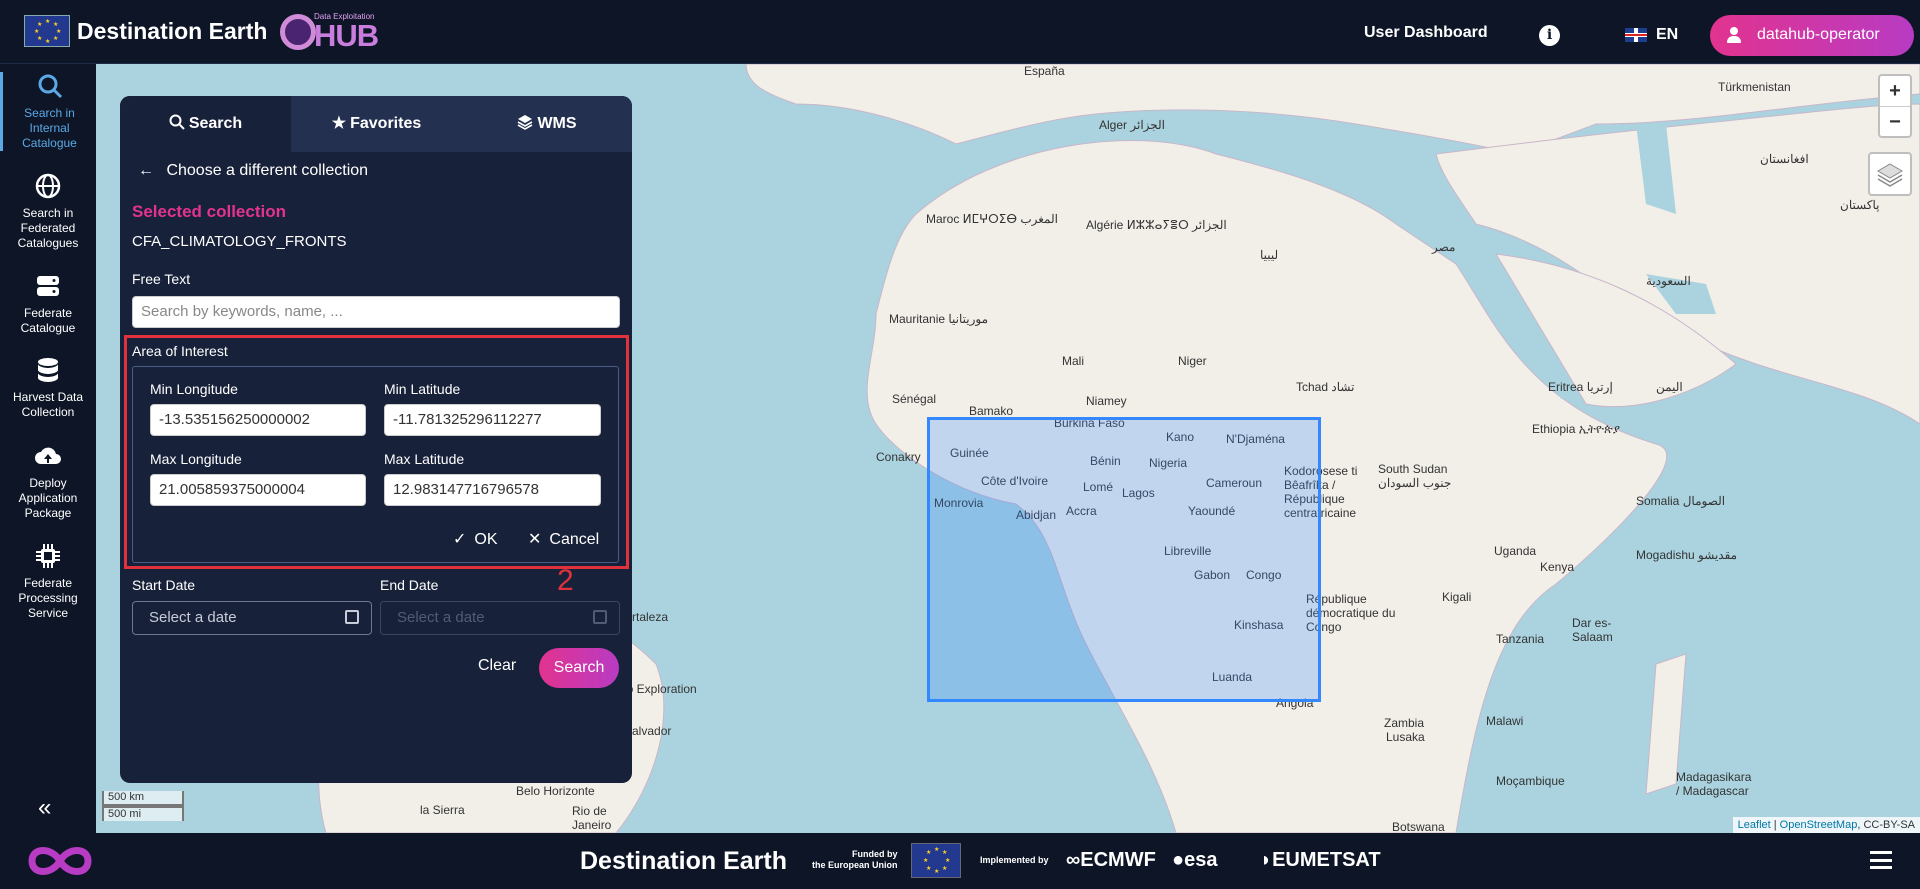 This screenshot has height=889, width=1920. Describe the element at coordinates (1106, 401) in the screenshot. I see `map-label: Niamey` at that location.